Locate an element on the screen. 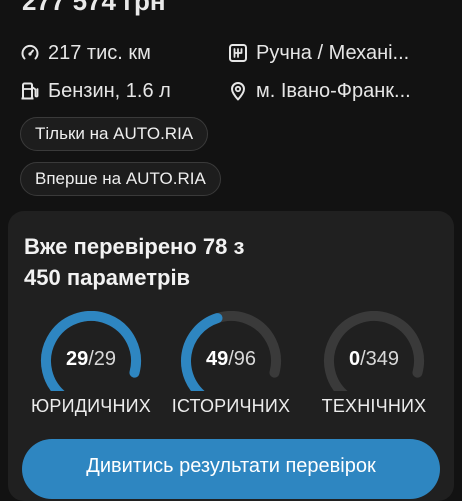 Image resolution: width=462 pixels, height=501 pixels. view-check-results-button: Дивитись результати перевірок is located at coordinates (231, 469).